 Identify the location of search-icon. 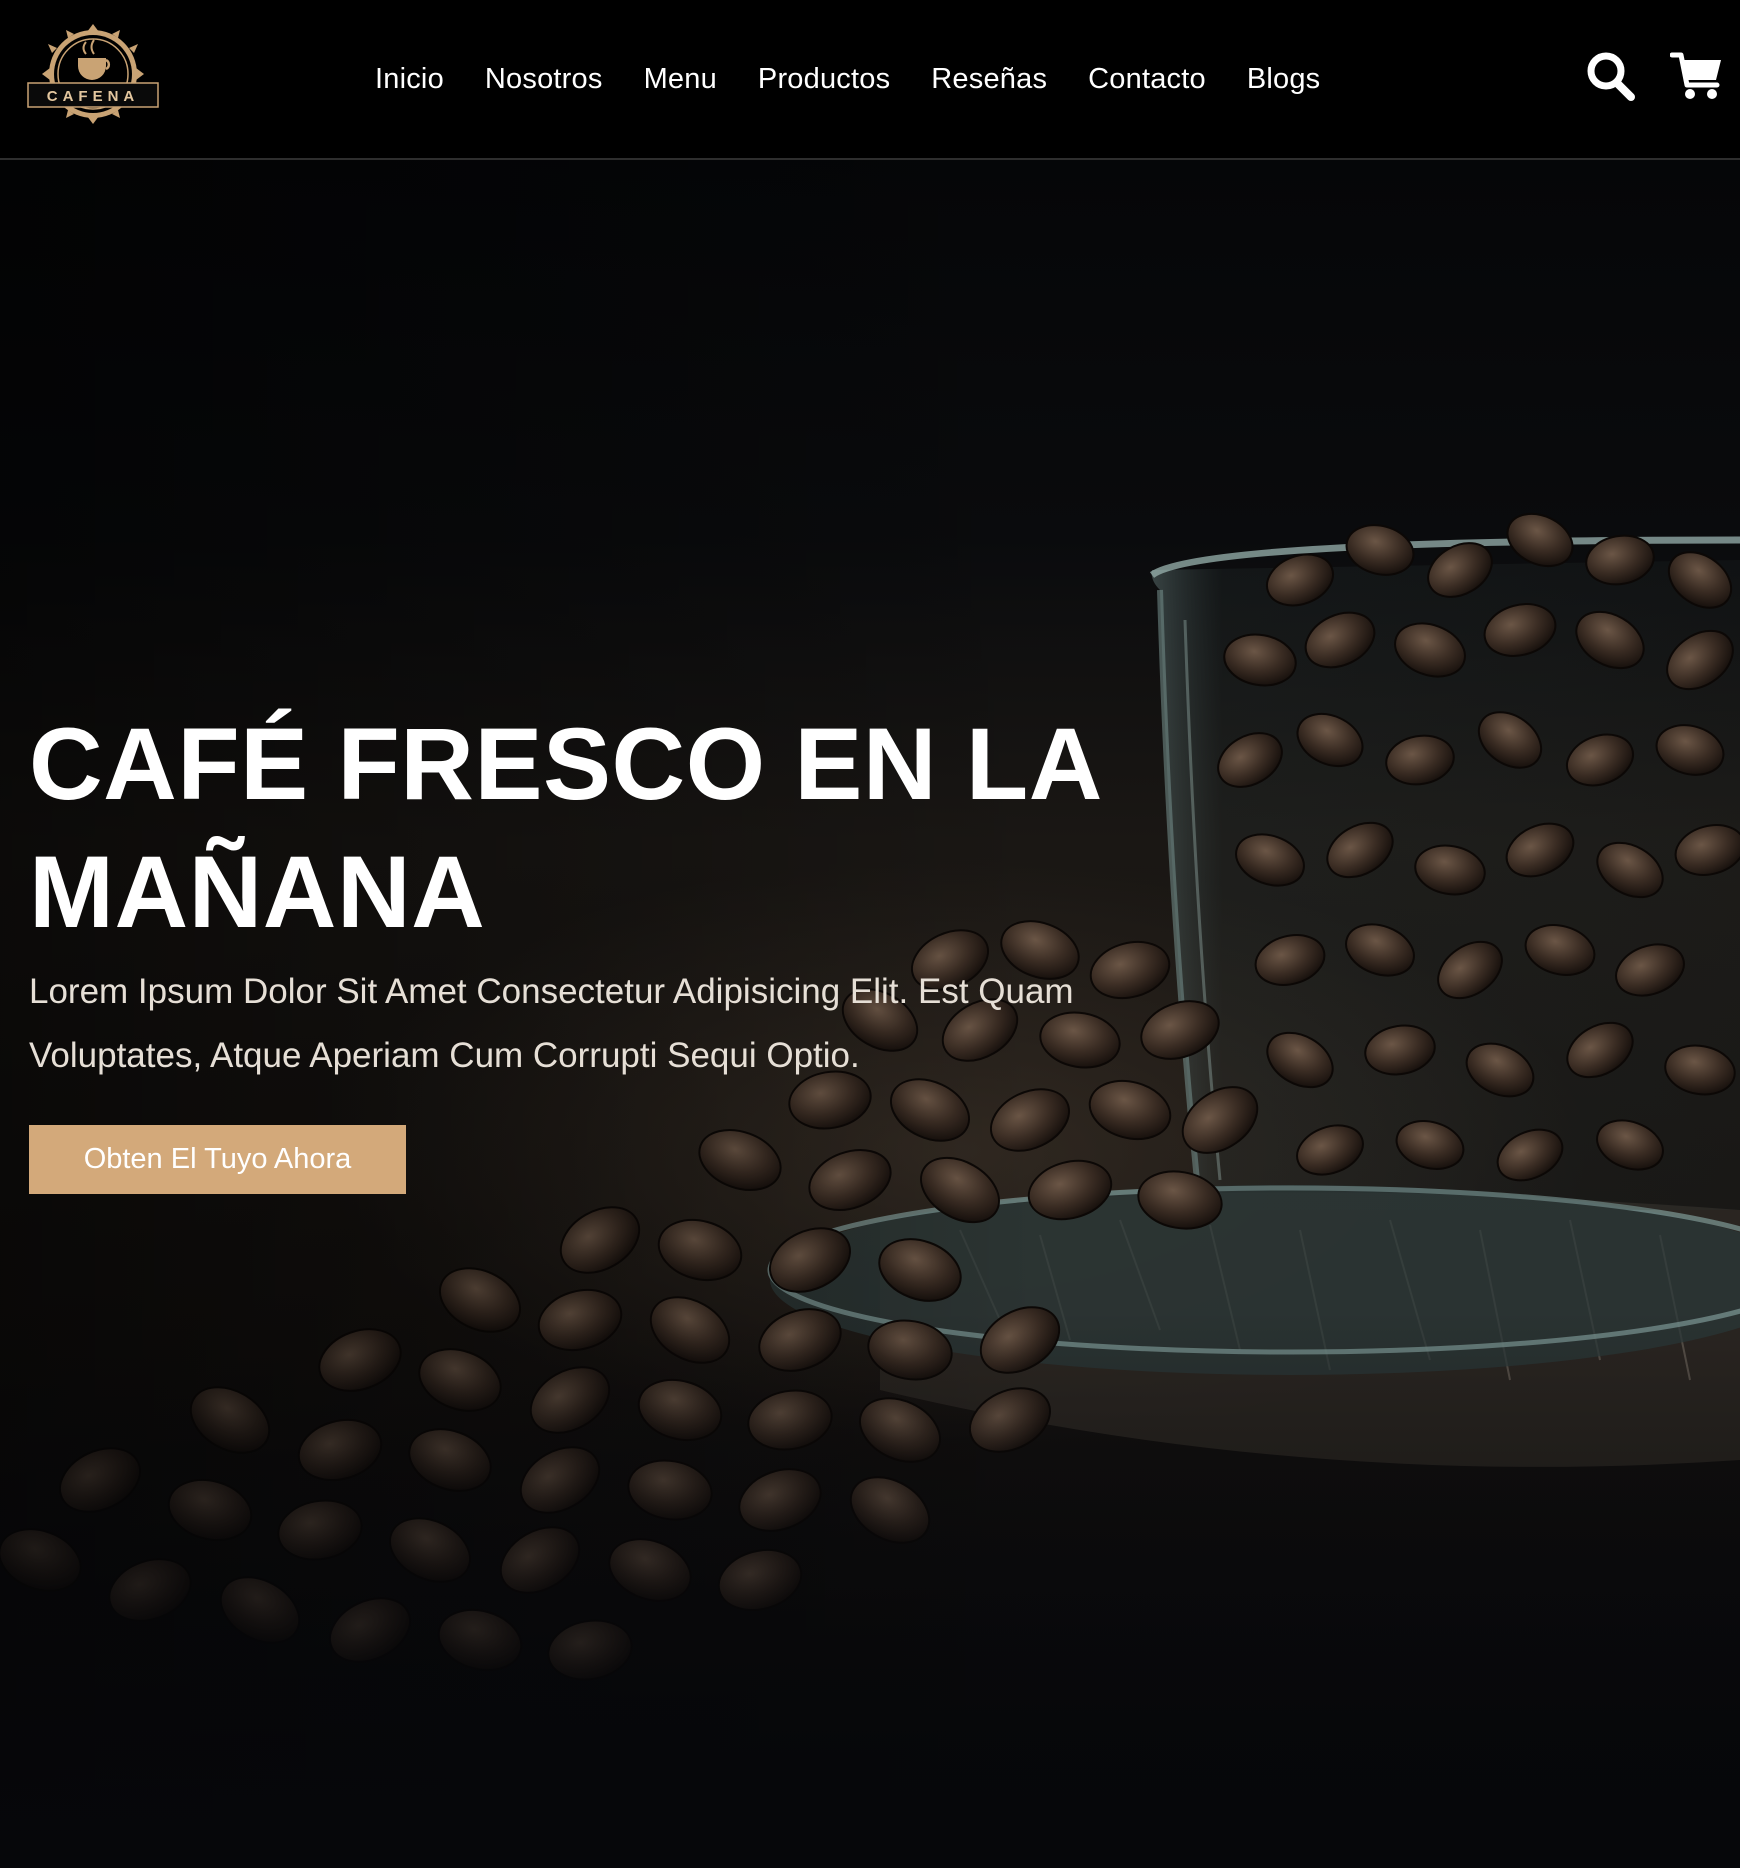
(1611, 76).